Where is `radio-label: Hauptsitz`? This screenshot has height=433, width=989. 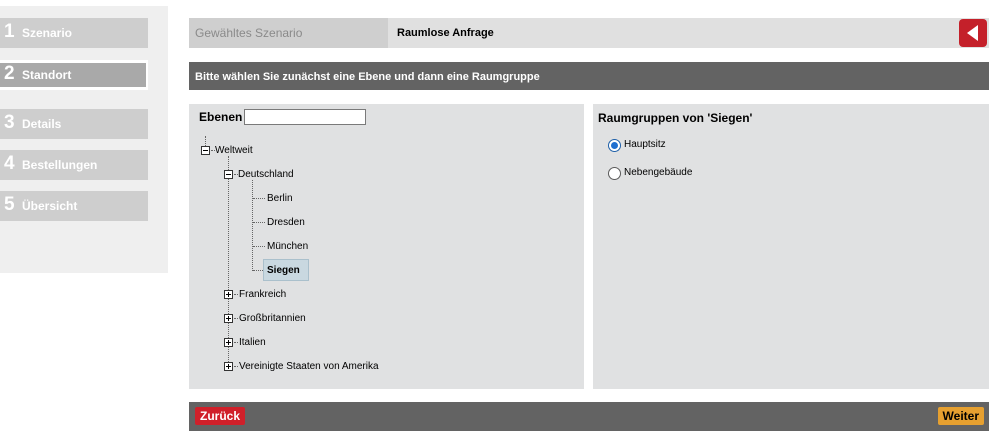
radio-label: Hauptsitz is located at coordinates (645, 144).